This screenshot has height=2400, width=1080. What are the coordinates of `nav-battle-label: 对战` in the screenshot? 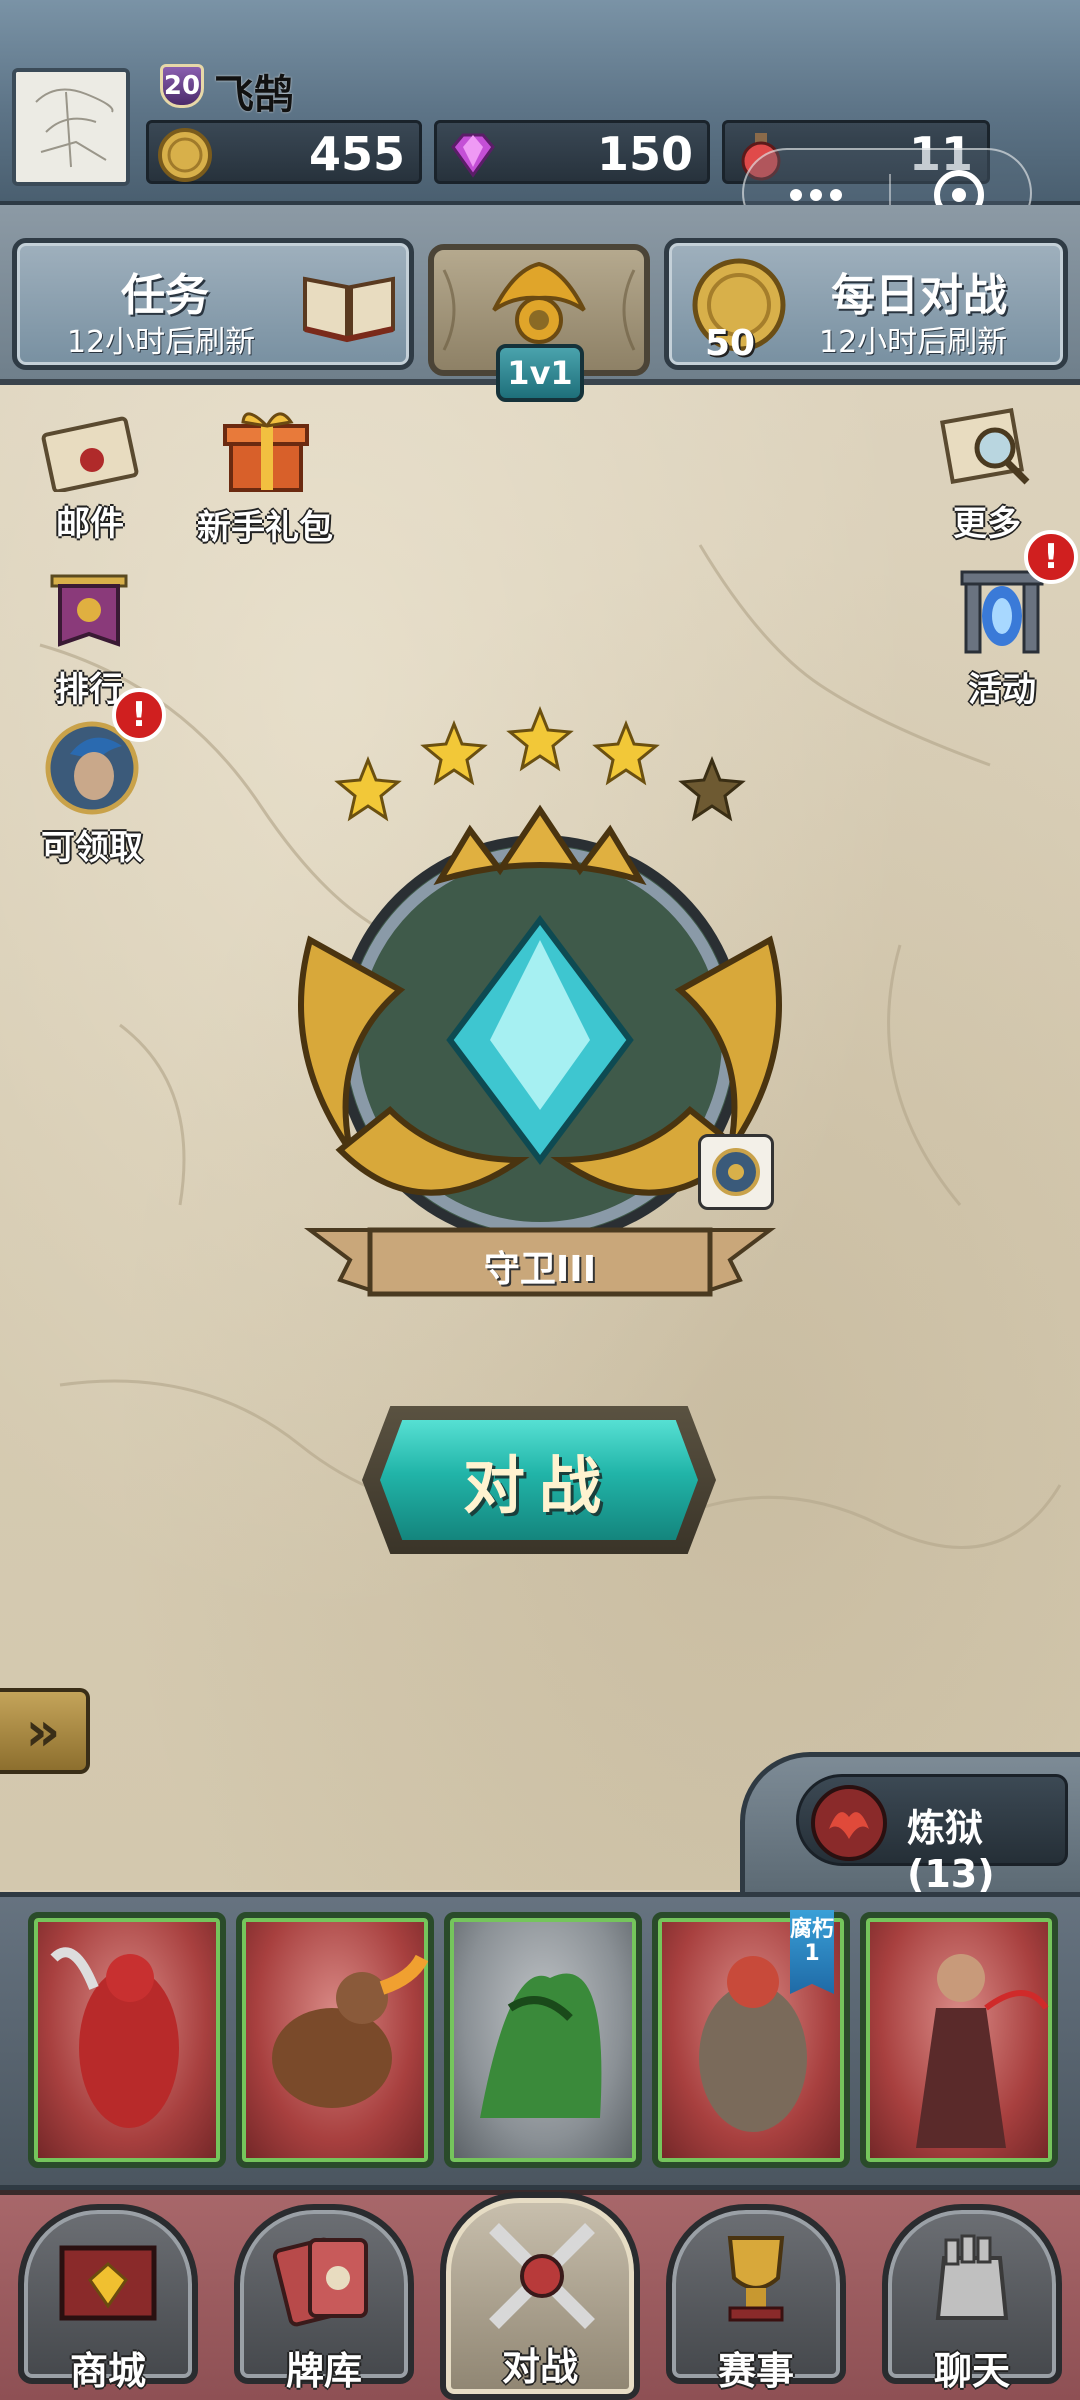 It's located at (539, 2367).